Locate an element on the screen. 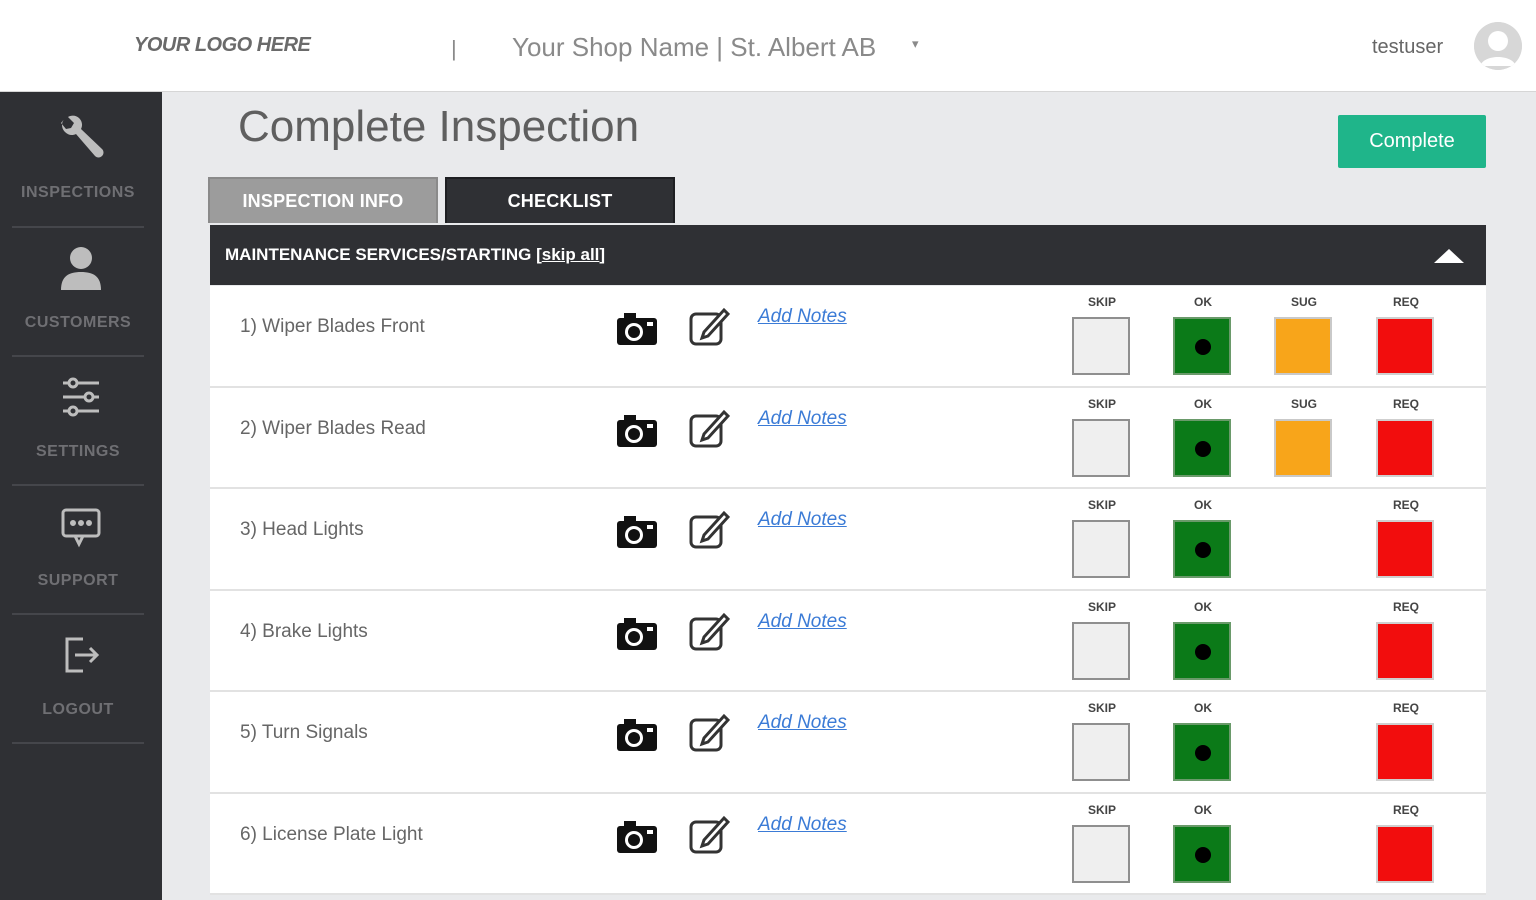 The height and width of the screenshot is (900, 1536). tab-inspection-info: INSPECTION INFO is located at coordinates (323, 200).